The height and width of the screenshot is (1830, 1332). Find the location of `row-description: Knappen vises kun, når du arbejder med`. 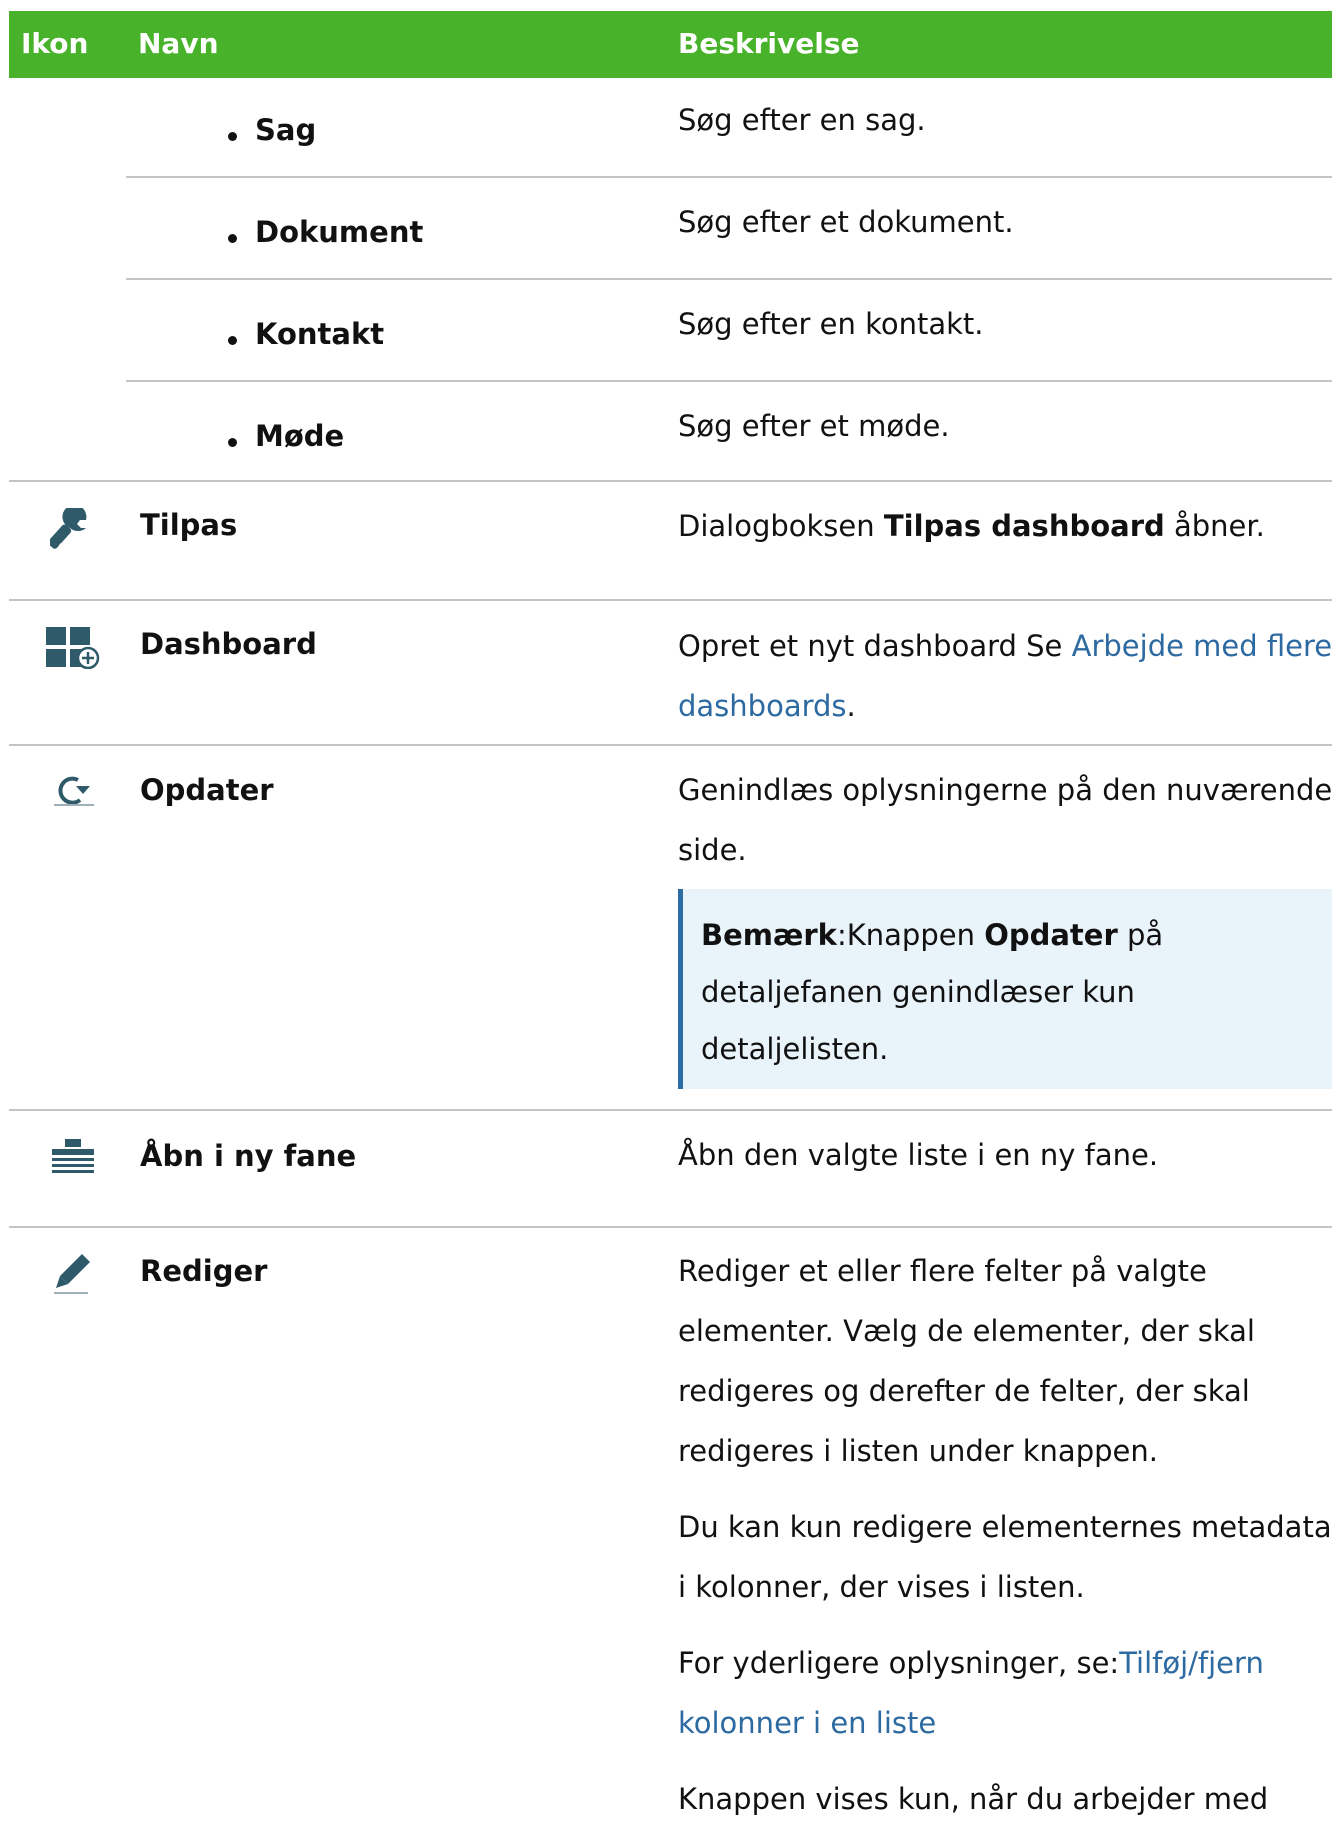

row-description: Knappen vises kun, når du arbejder med is located at coordinates (973, 1799).